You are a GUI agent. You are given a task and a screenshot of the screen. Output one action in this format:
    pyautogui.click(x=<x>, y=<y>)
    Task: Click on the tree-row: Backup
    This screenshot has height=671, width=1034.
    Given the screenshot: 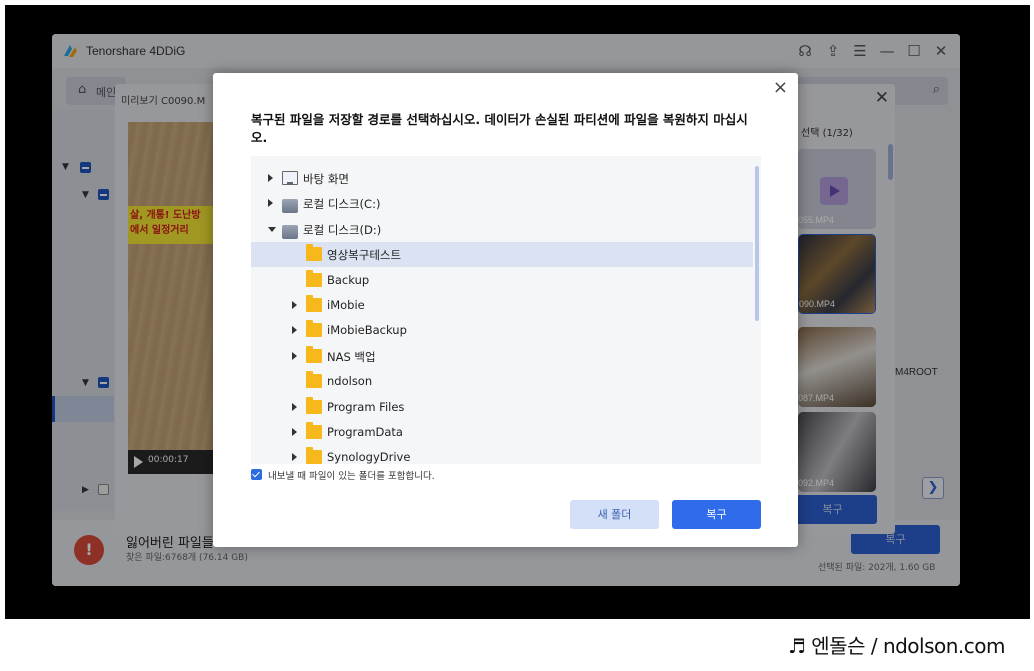 What is the action you would take?
    pyautogui.click(x=502, y=280)
    